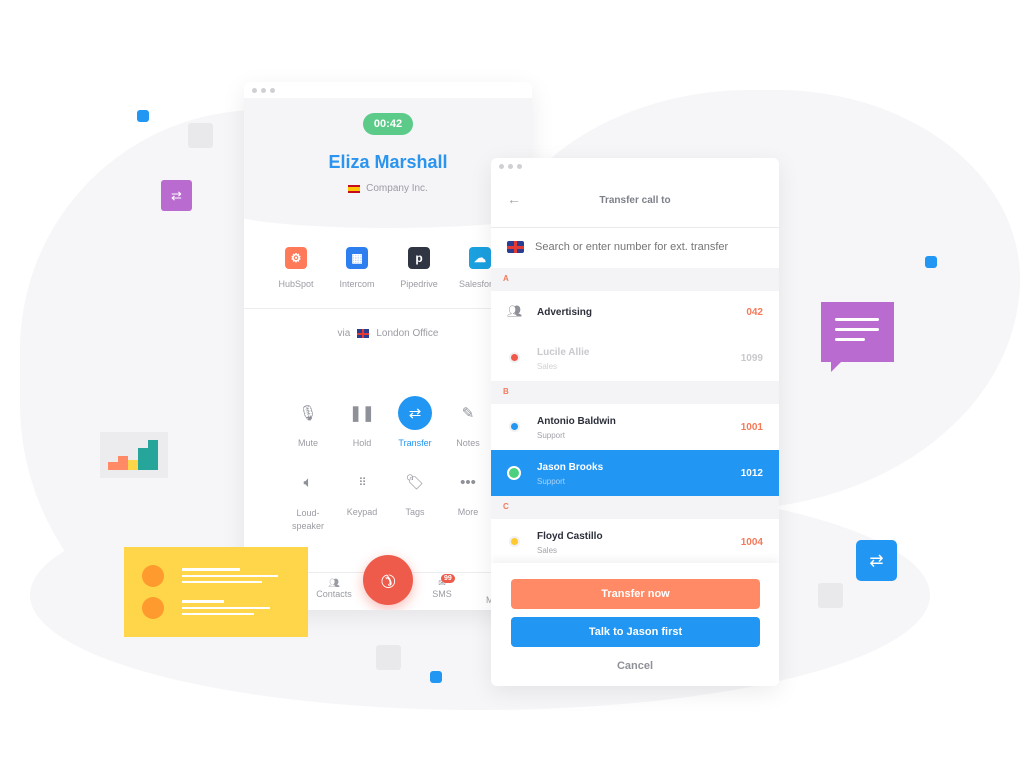 This screenshot has width=1024, height=768. I want to click on integration-label: Pipedrive, so click(419, 284).